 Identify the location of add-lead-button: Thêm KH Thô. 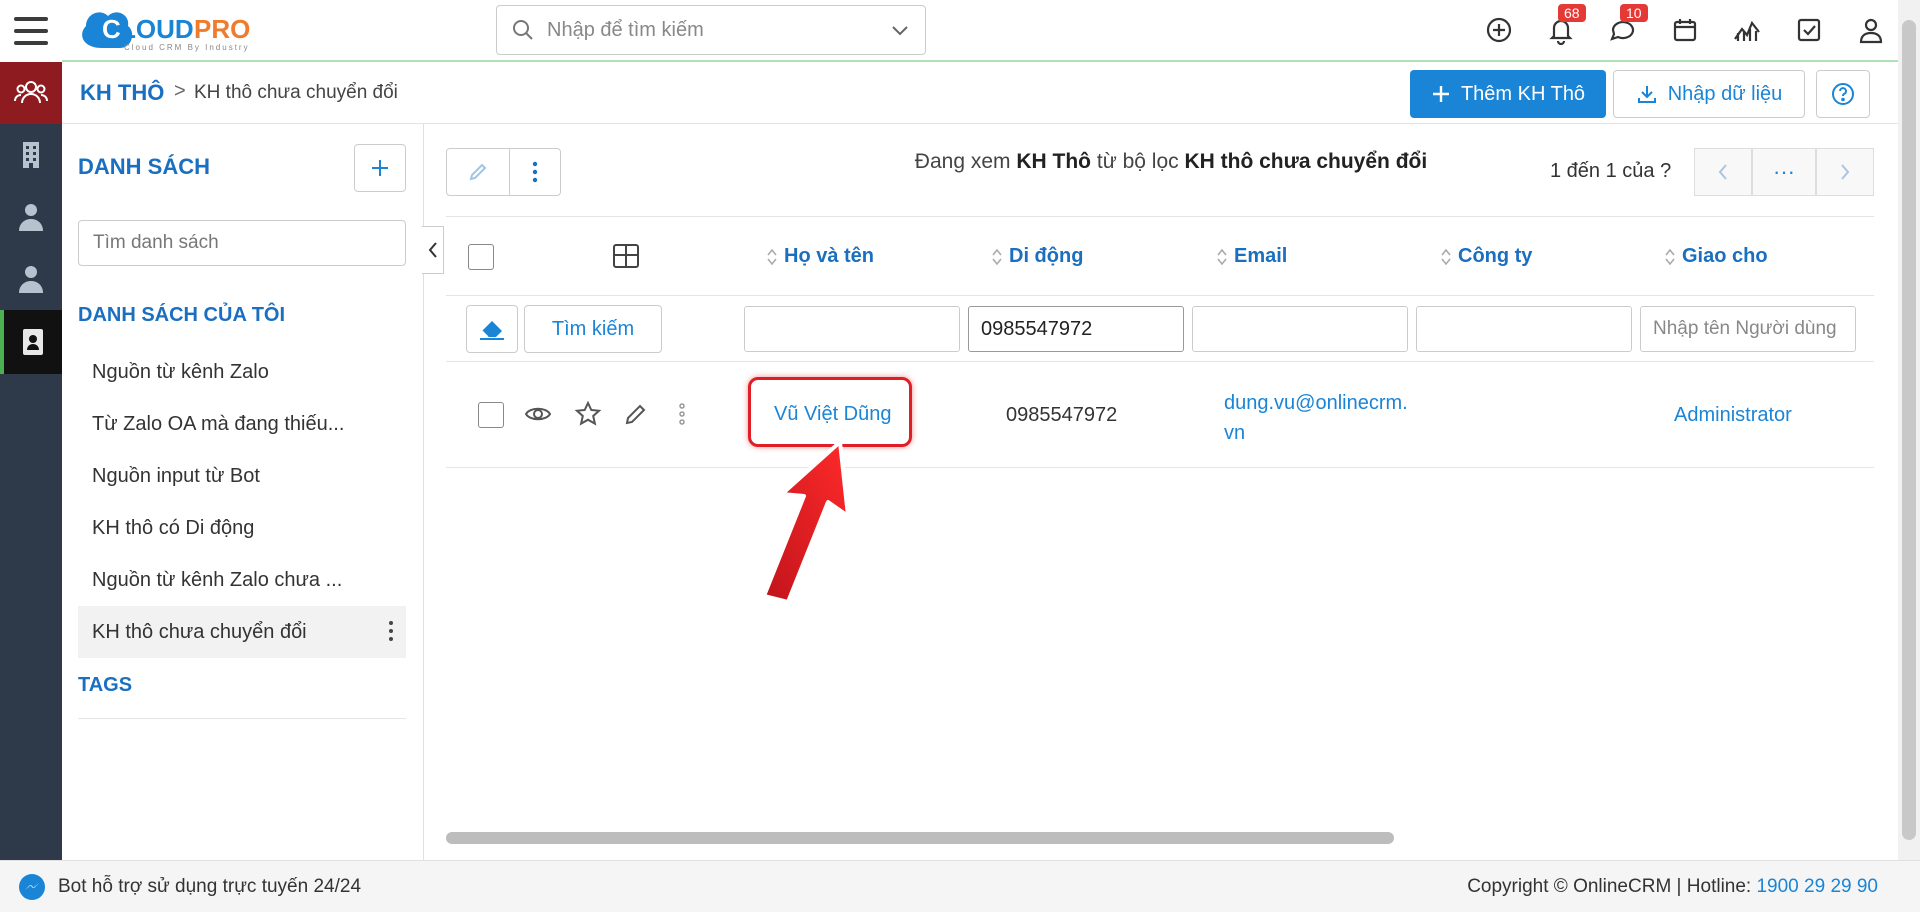
(1508, 94).